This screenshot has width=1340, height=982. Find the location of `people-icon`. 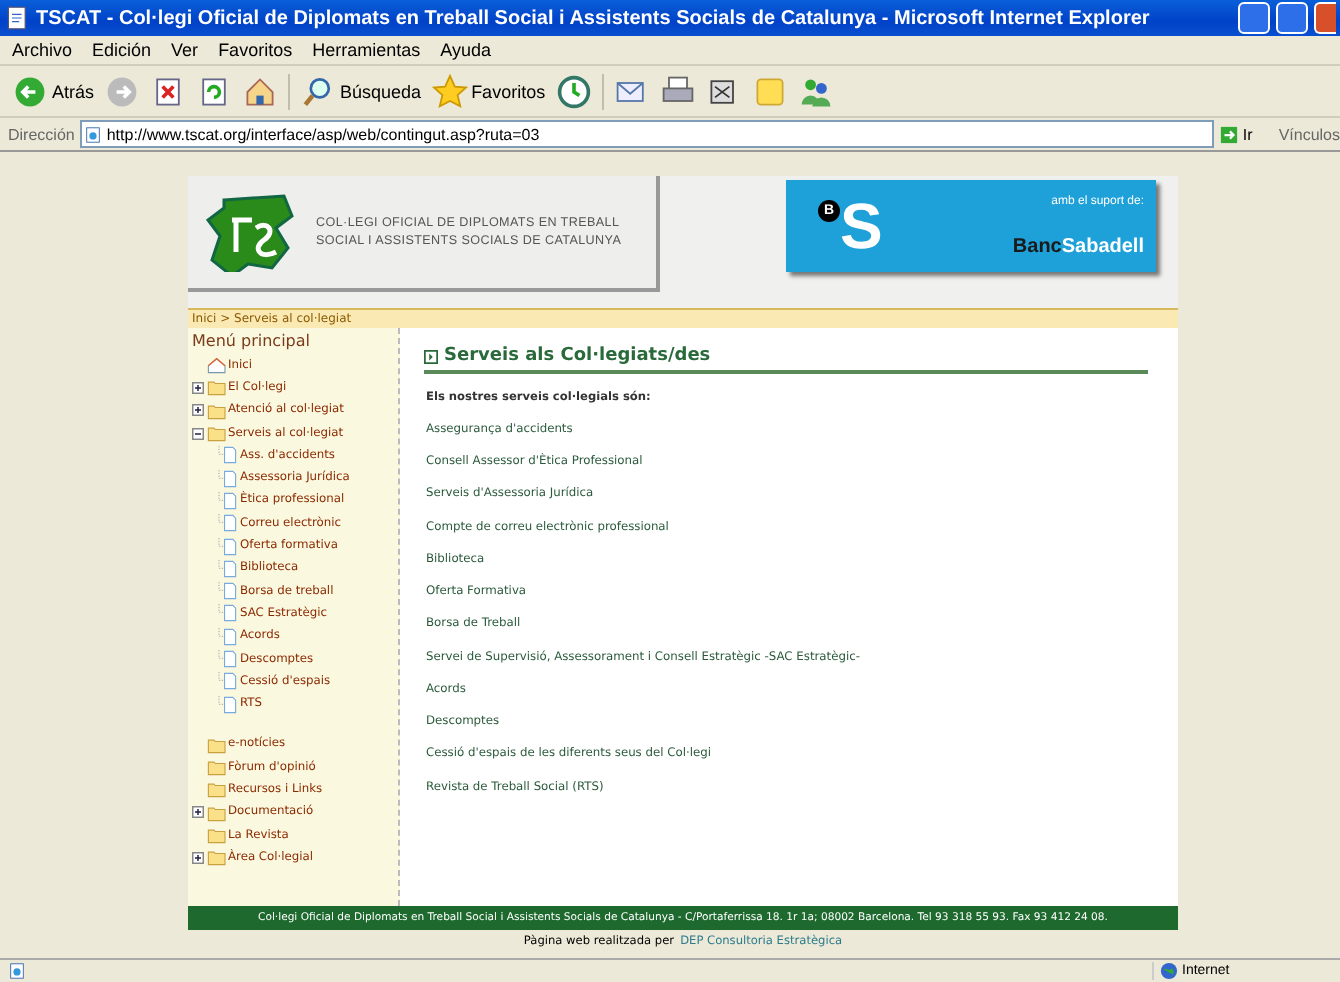

people-icon is located at coordinates (815, 91).